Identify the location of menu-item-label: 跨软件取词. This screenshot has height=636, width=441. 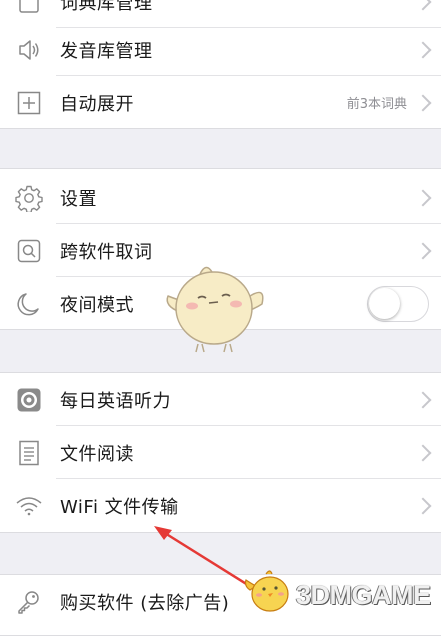
(106, 252).